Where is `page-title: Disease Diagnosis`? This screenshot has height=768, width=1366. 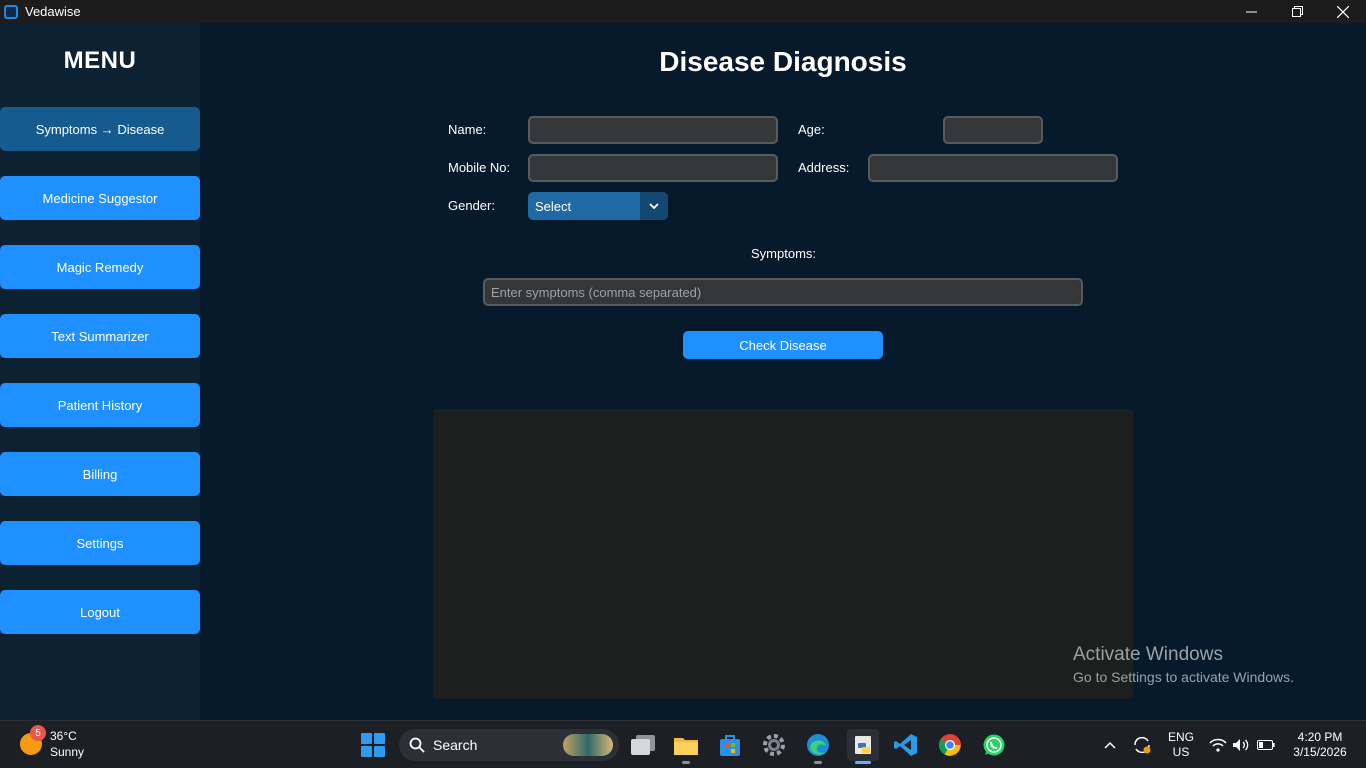 page-title: Disease Diagnosis is located at coordinates (783, 61).